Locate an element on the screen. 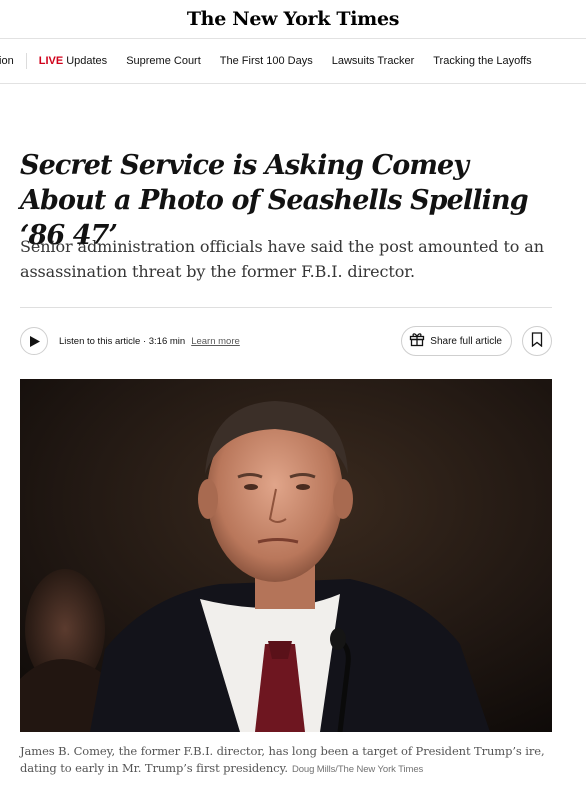 This screenshot has height=800, width=586. share-article-button: Share full article is located at coordinates (456, 341).